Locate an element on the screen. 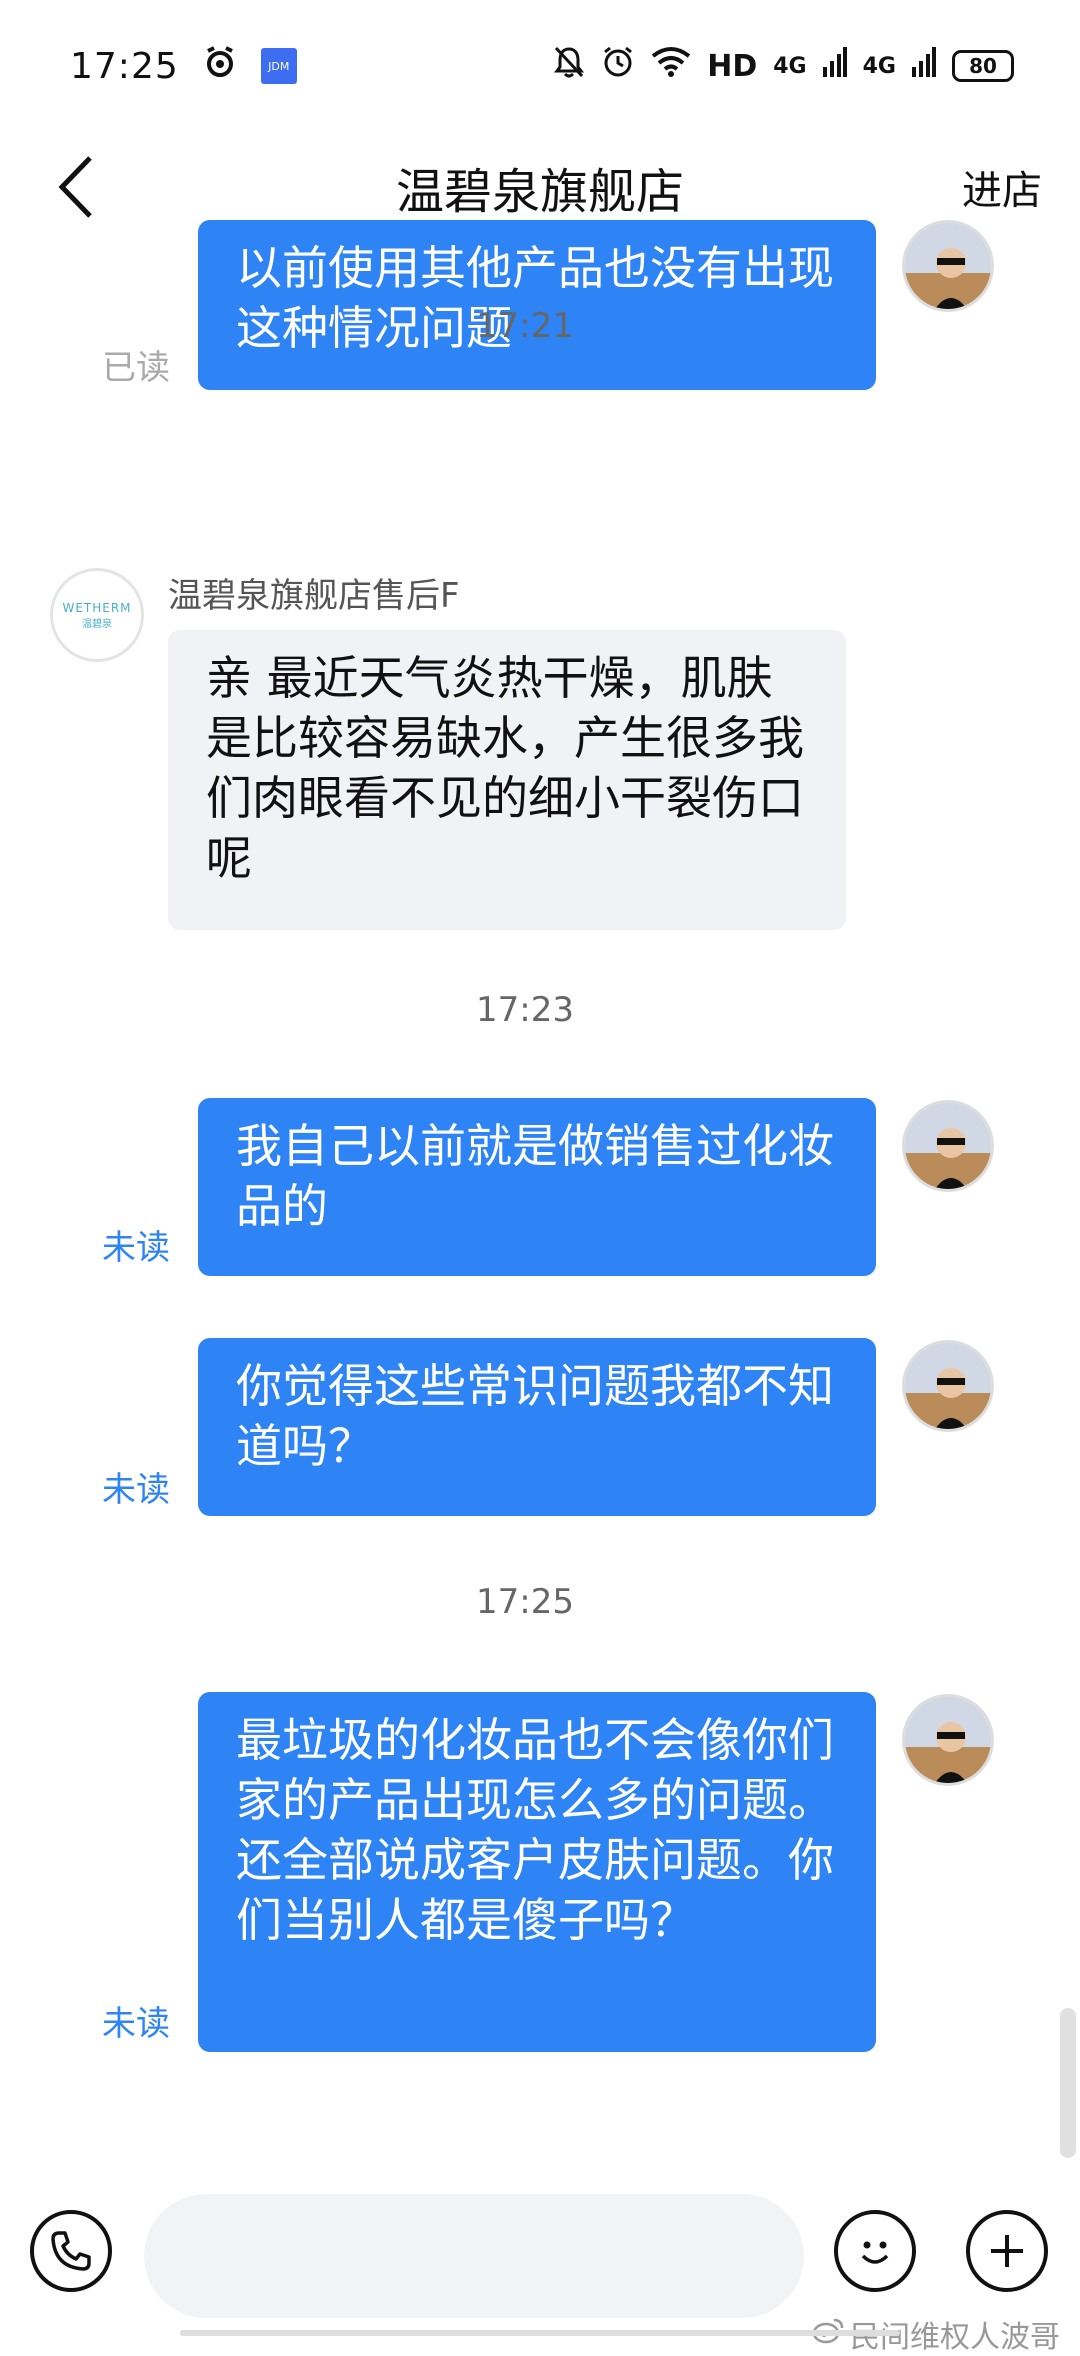  scrollbar-thumb is located at coordinates (1068, 2083).